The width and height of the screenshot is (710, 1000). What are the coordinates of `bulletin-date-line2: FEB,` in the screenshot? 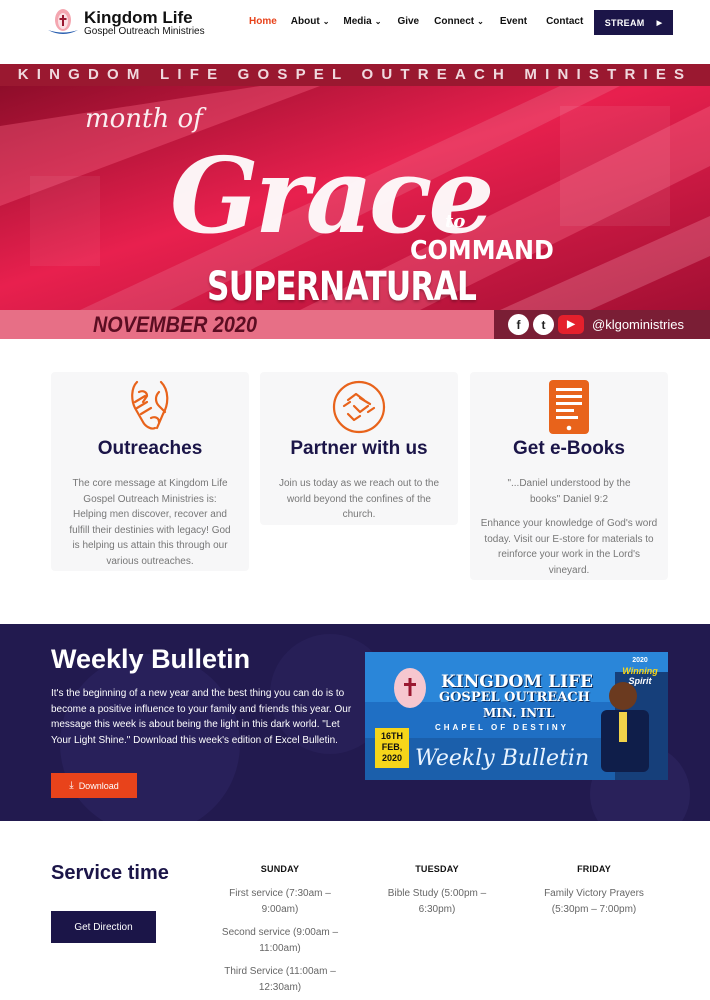 It's located at (392, 747).